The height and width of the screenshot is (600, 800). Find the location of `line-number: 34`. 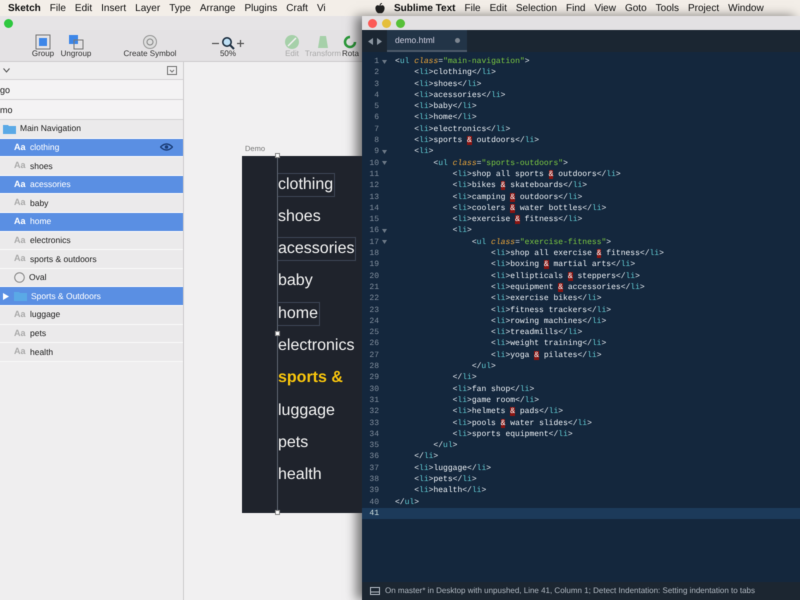

line-number: 34 is located at coordinates (373, 434).